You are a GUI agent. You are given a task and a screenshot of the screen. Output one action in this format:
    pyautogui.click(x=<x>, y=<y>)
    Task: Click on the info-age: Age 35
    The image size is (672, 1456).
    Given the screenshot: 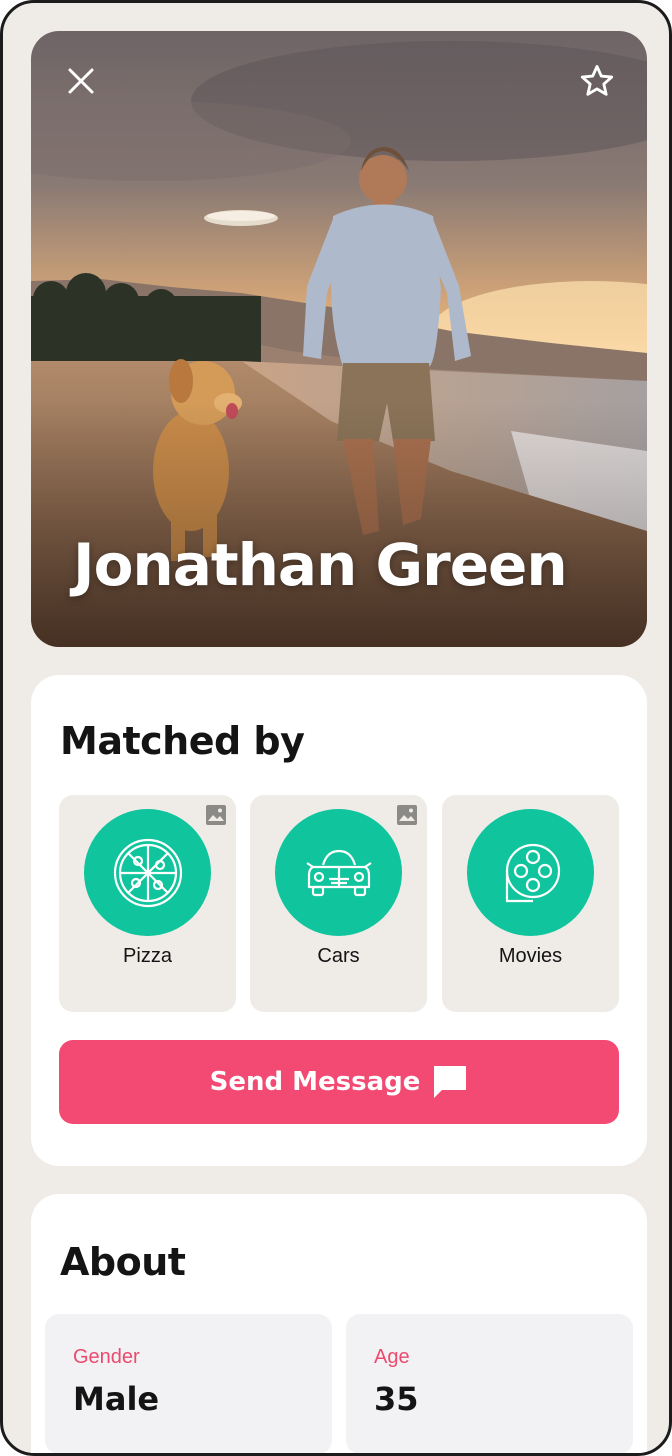 What is the action you would take?
    pyautogui.click(x=489, y=1383)
    